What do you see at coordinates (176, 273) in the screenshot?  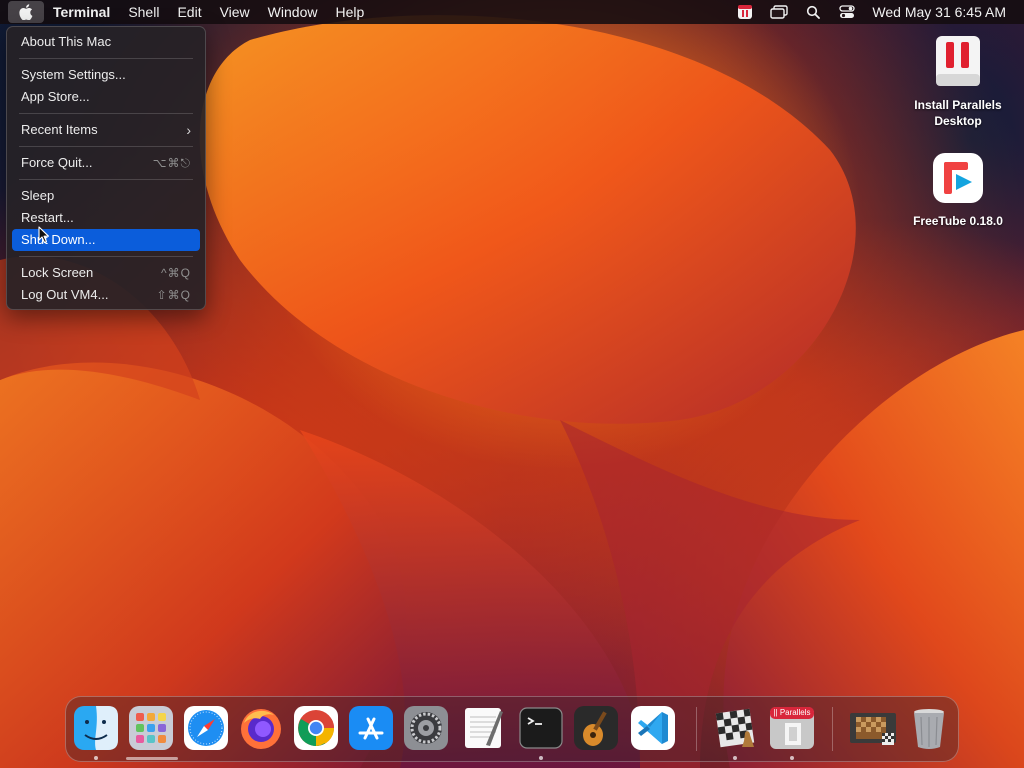 I see `menu-item-shortcut: ^⌘Q` at bounding box center [176, 273].